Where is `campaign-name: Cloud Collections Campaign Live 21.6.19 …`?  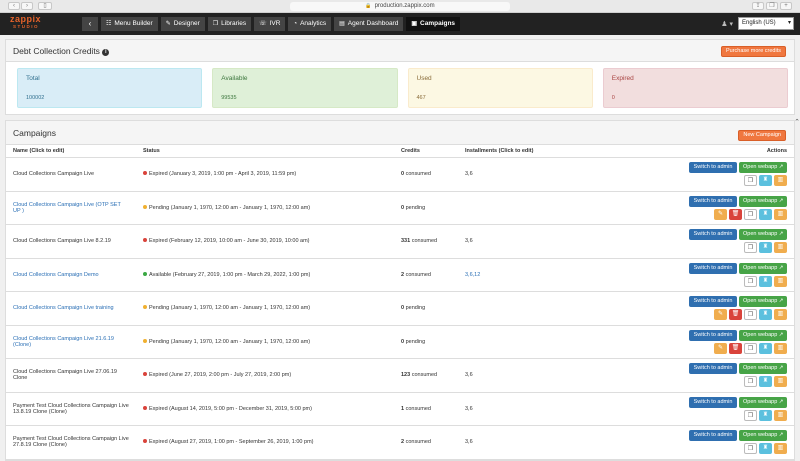 campaign-name: Cloud Collections Campaign Live 21.6.19 … is located at coordinates (63, 342).